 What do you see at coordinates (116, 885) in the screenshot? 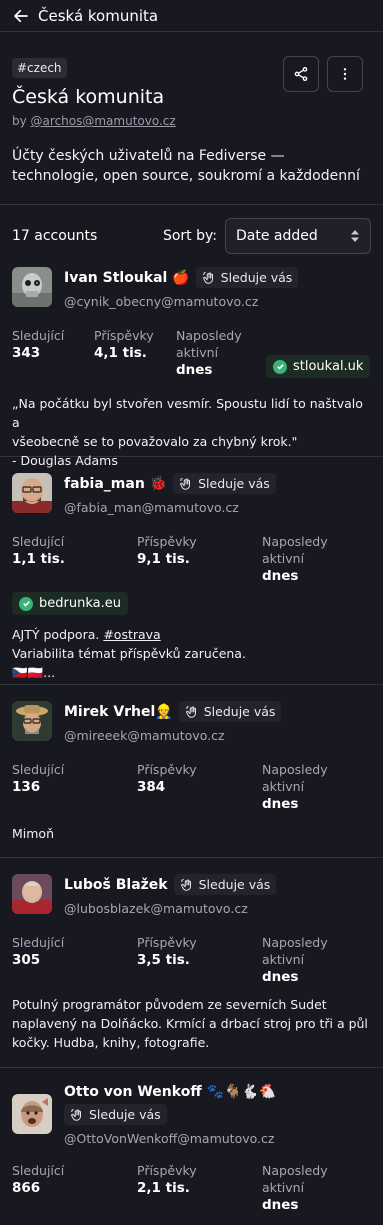
I see `display-name: Luboš Blažek` at bounding box center [116, 885].